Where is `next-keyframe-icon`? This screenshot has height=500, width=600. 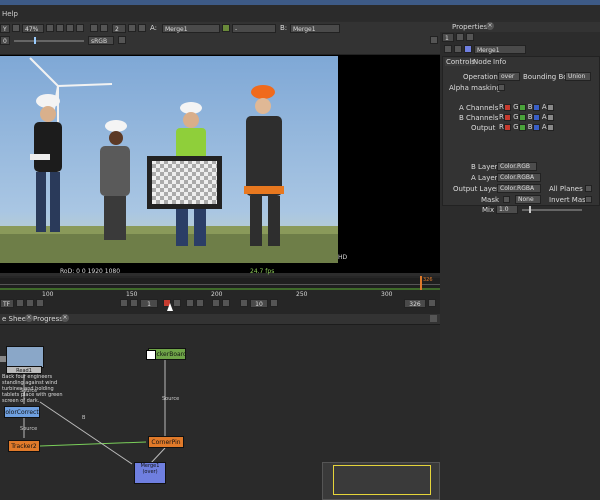
next-keyframe-icon is located at coordinates (190, 303).